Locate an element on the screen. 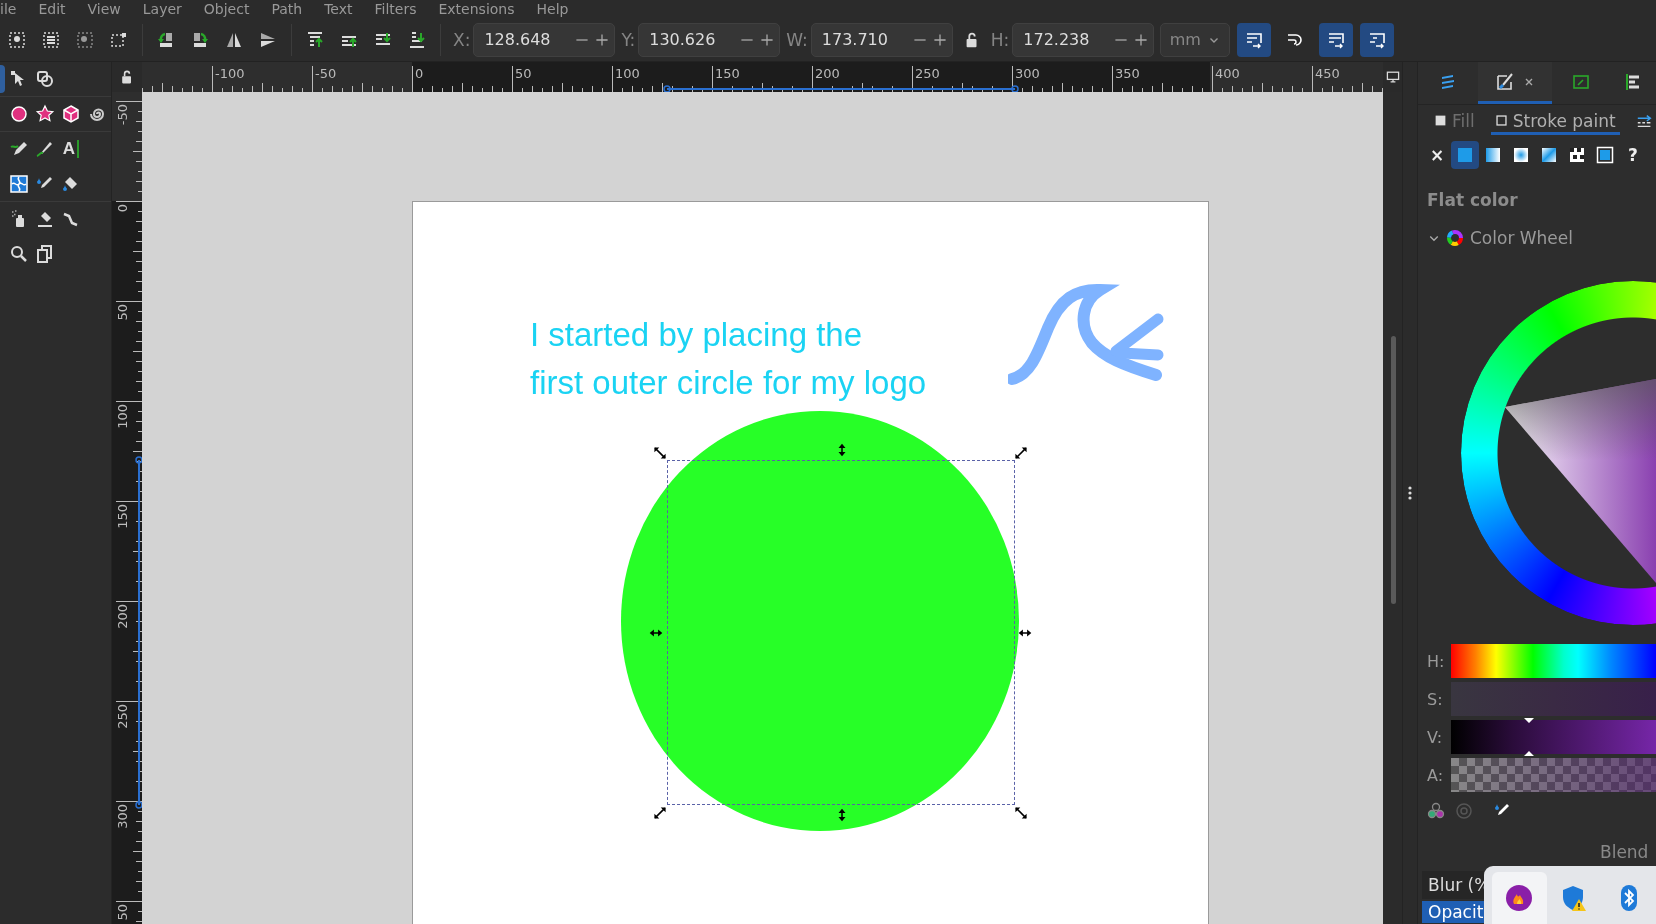 This screenshot has width=1656, height=924. paint-mode-label: Flat color is located at coordinates (1472, 200).